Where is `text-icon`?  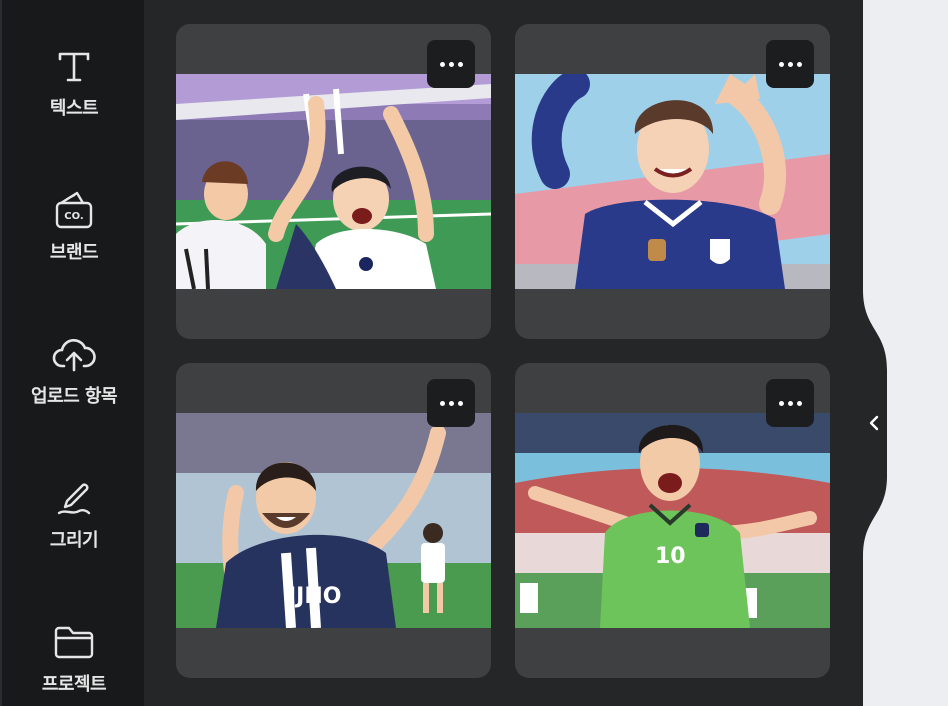 text-icon is located at coordinates (74, 66).